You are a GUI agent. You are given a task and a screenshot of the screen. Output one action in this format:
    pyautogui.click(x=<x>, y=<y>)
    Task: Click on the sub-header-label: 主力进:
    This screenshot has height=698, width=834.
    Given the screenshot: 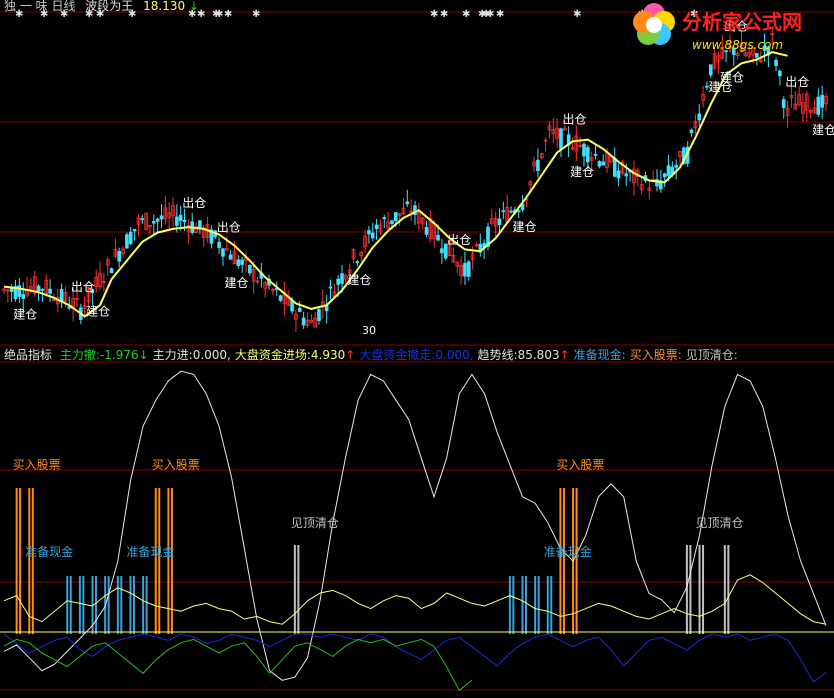 What is the action you would take?
    pyautogui.click(x=172, y=355)
    